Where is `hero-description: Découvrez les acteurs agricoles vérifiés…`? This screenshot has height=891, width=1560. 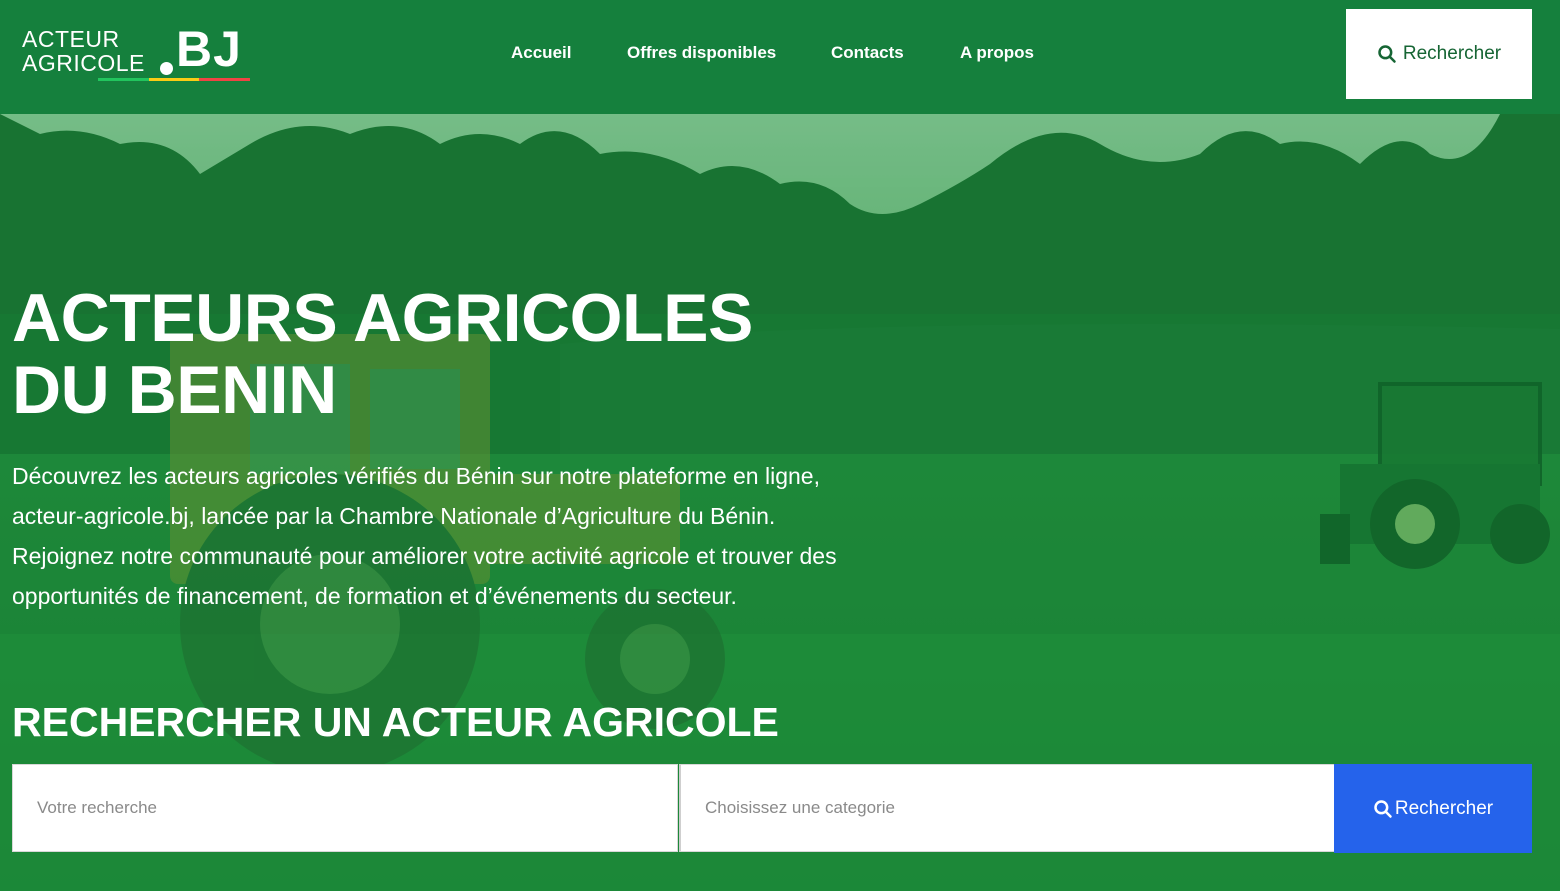
hero-description: Découvrez les acteurs agricoles vérifiés… is located at coordinates (424, 536).